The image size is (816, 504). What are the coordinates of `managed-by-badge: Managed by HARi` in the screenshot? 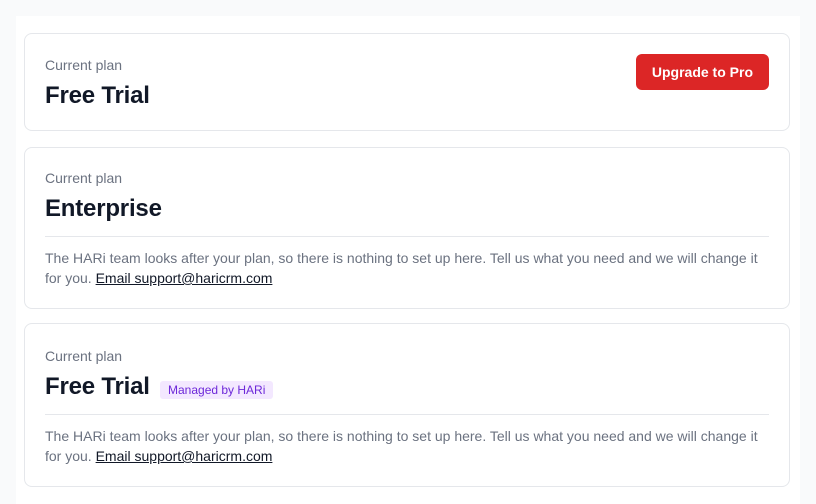 It's located at (217, 390).